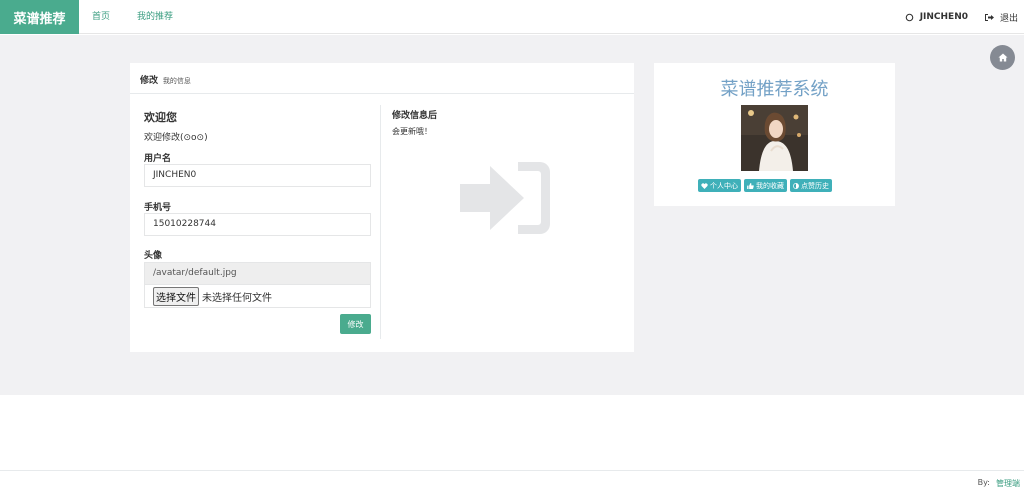 This screenshot has width=1024, height=489. I want to click on brand-logo: 菜谱推荐, so click(39, 17).